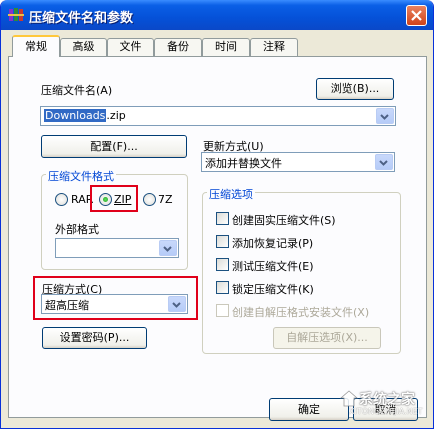 Image resolution: width=434 pixels, height=429 pixels. What do you see at coordinates (222, 241) in the screenshot?
I see `recovery-record-checkbox` at bounding box center [222, 241].